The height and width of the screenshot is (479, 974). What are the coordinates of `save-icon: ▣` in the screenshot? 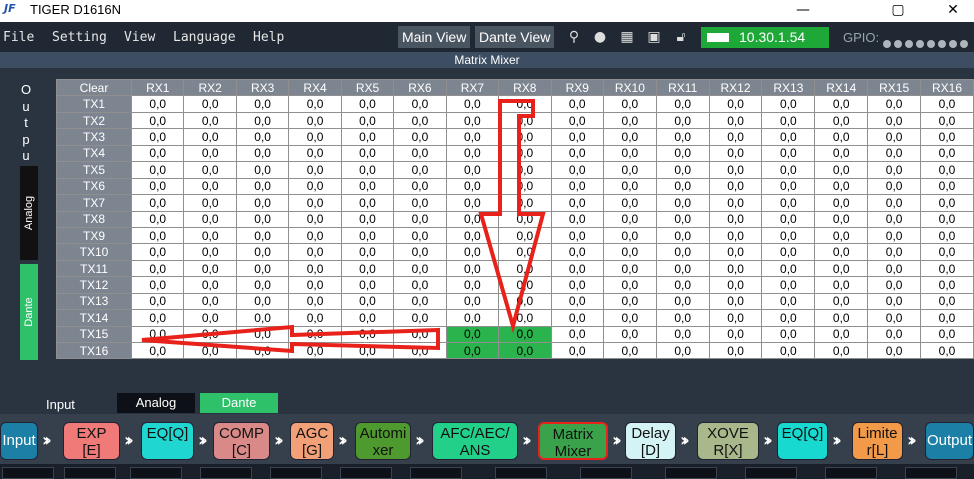 It's located at (654, 37).